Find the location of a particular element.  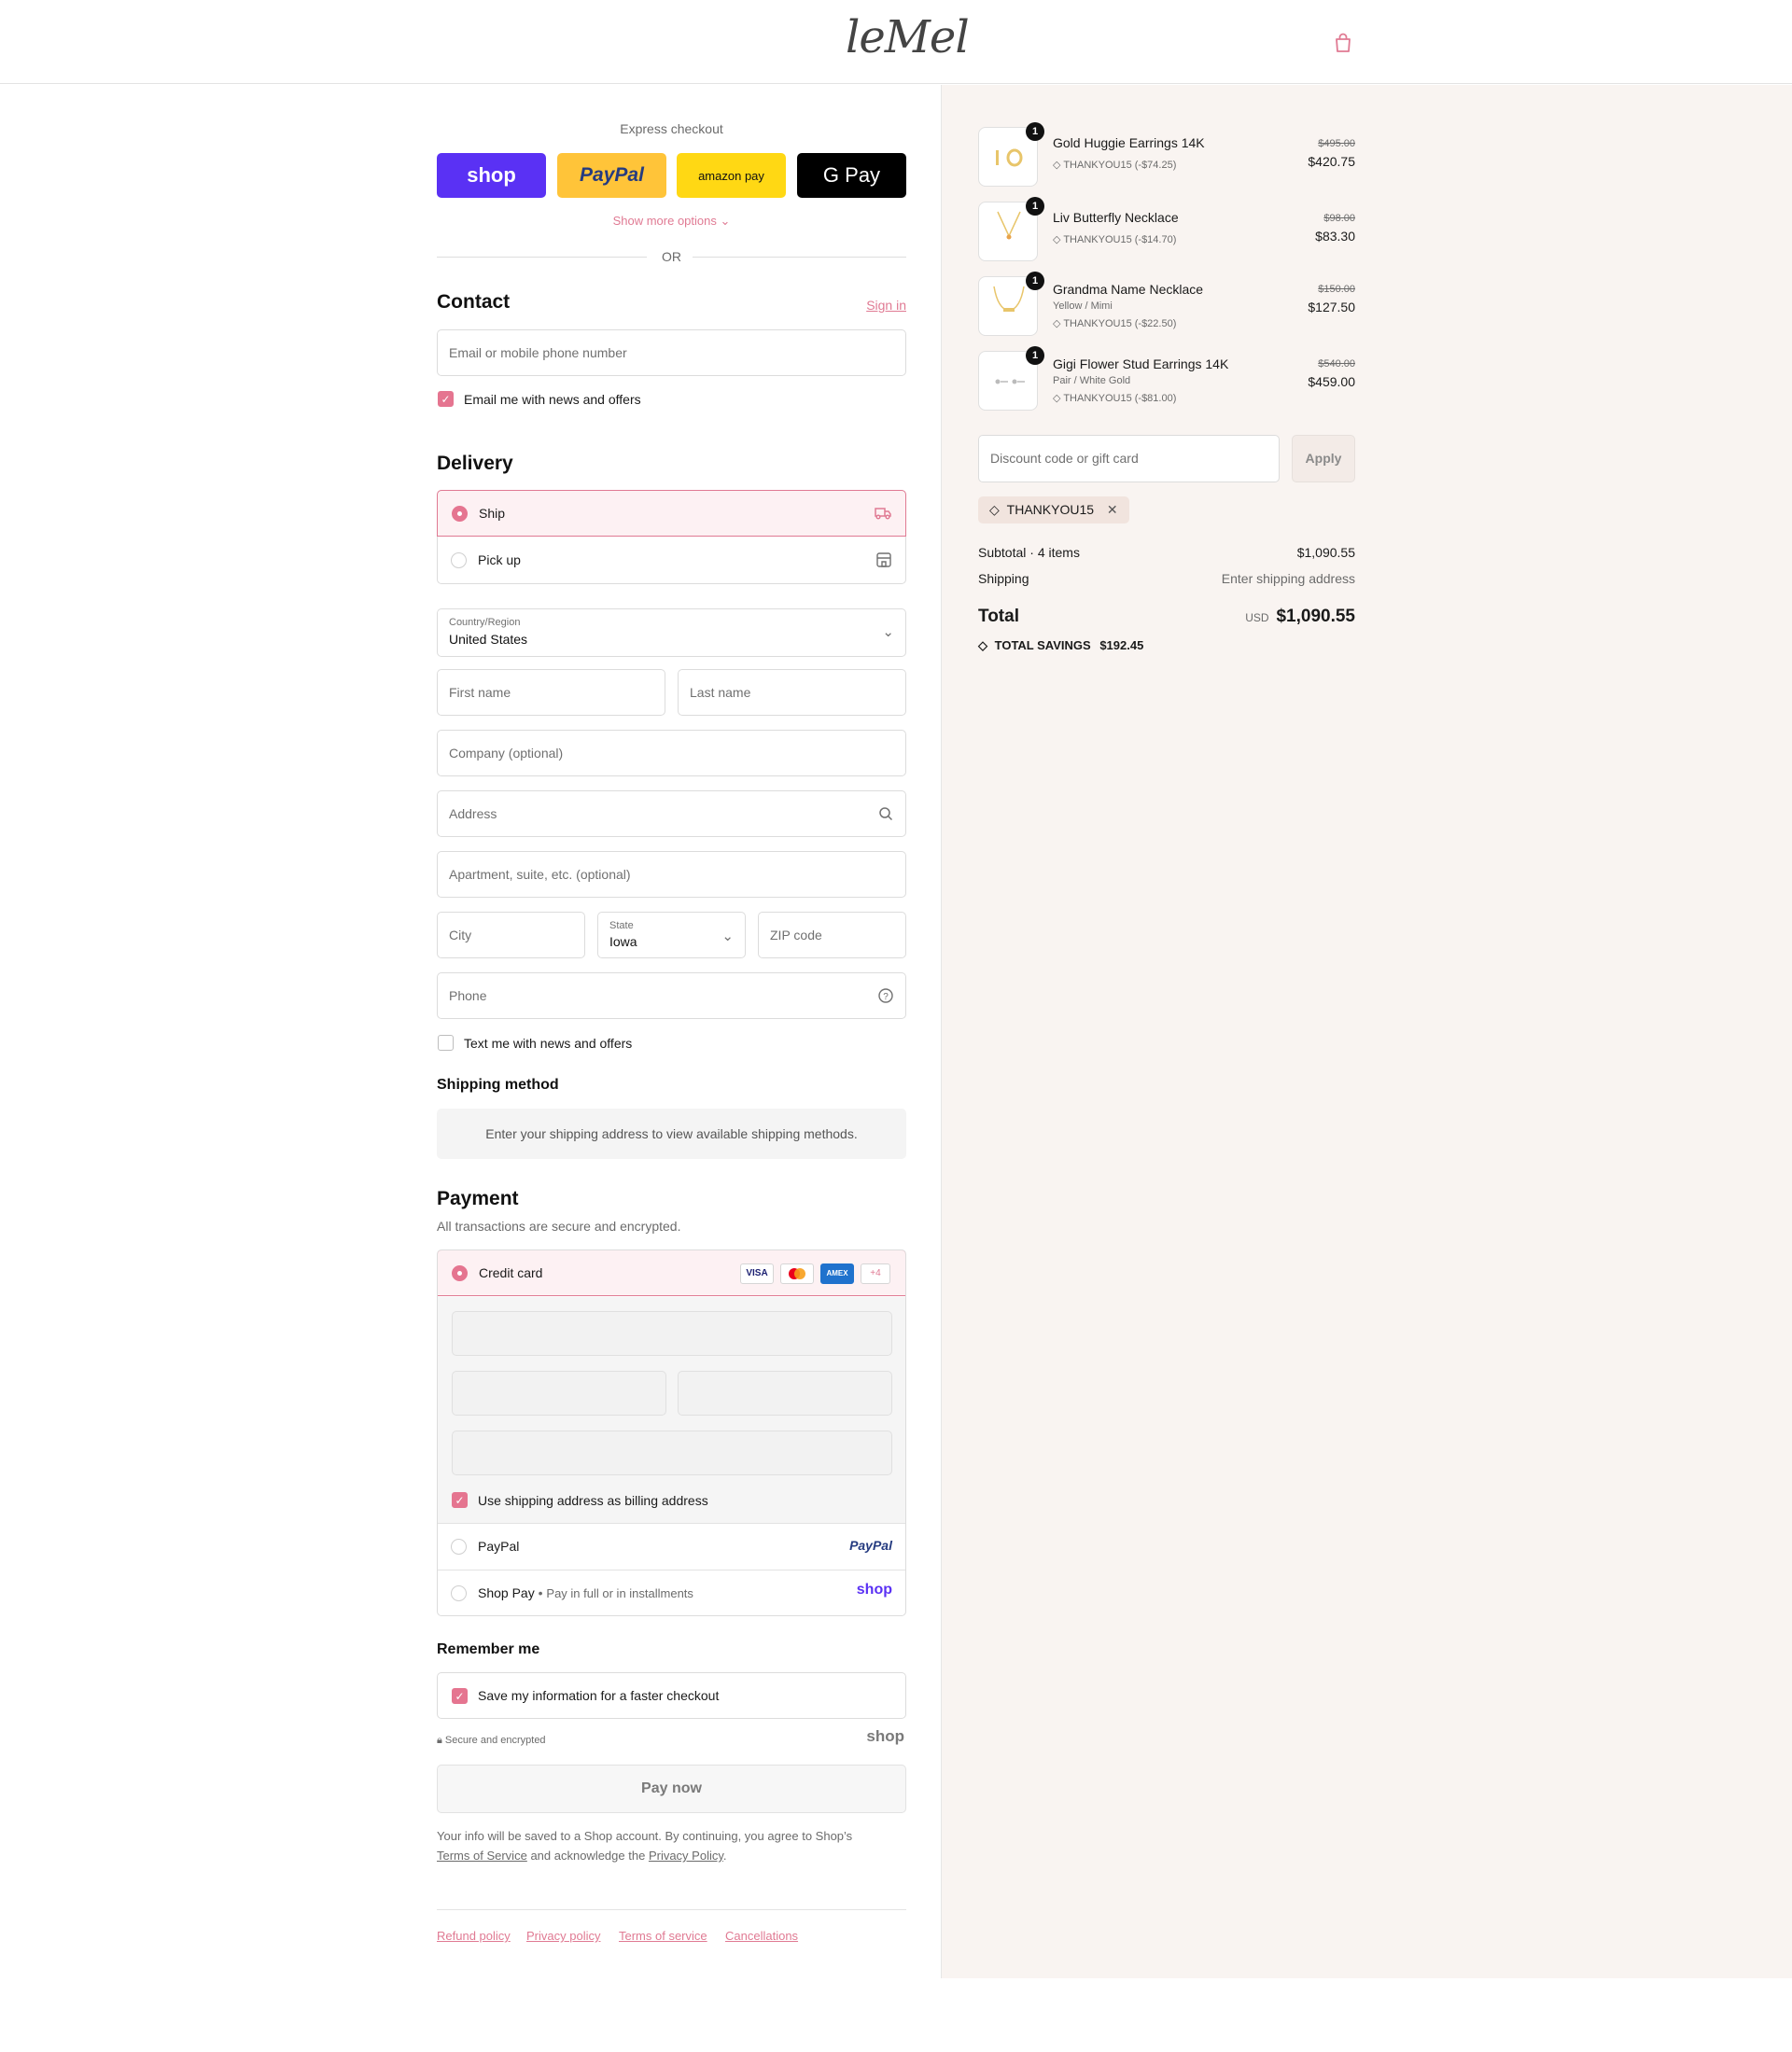

discounted-price: $420.75 is located at coordinates (1331, 161).